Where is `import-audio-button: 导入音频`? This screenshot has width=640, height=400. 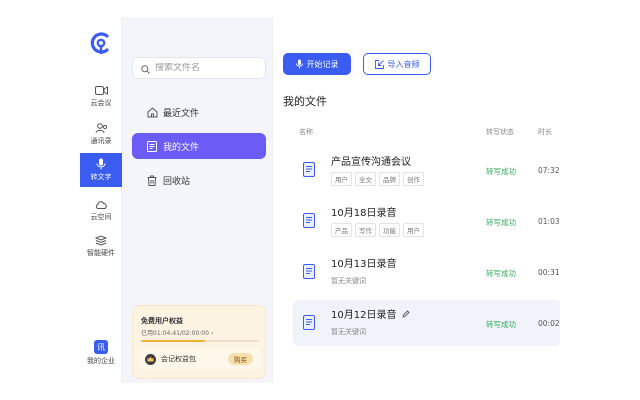
import-audio-button: 导入音频 is located at coordinates (397, 64).